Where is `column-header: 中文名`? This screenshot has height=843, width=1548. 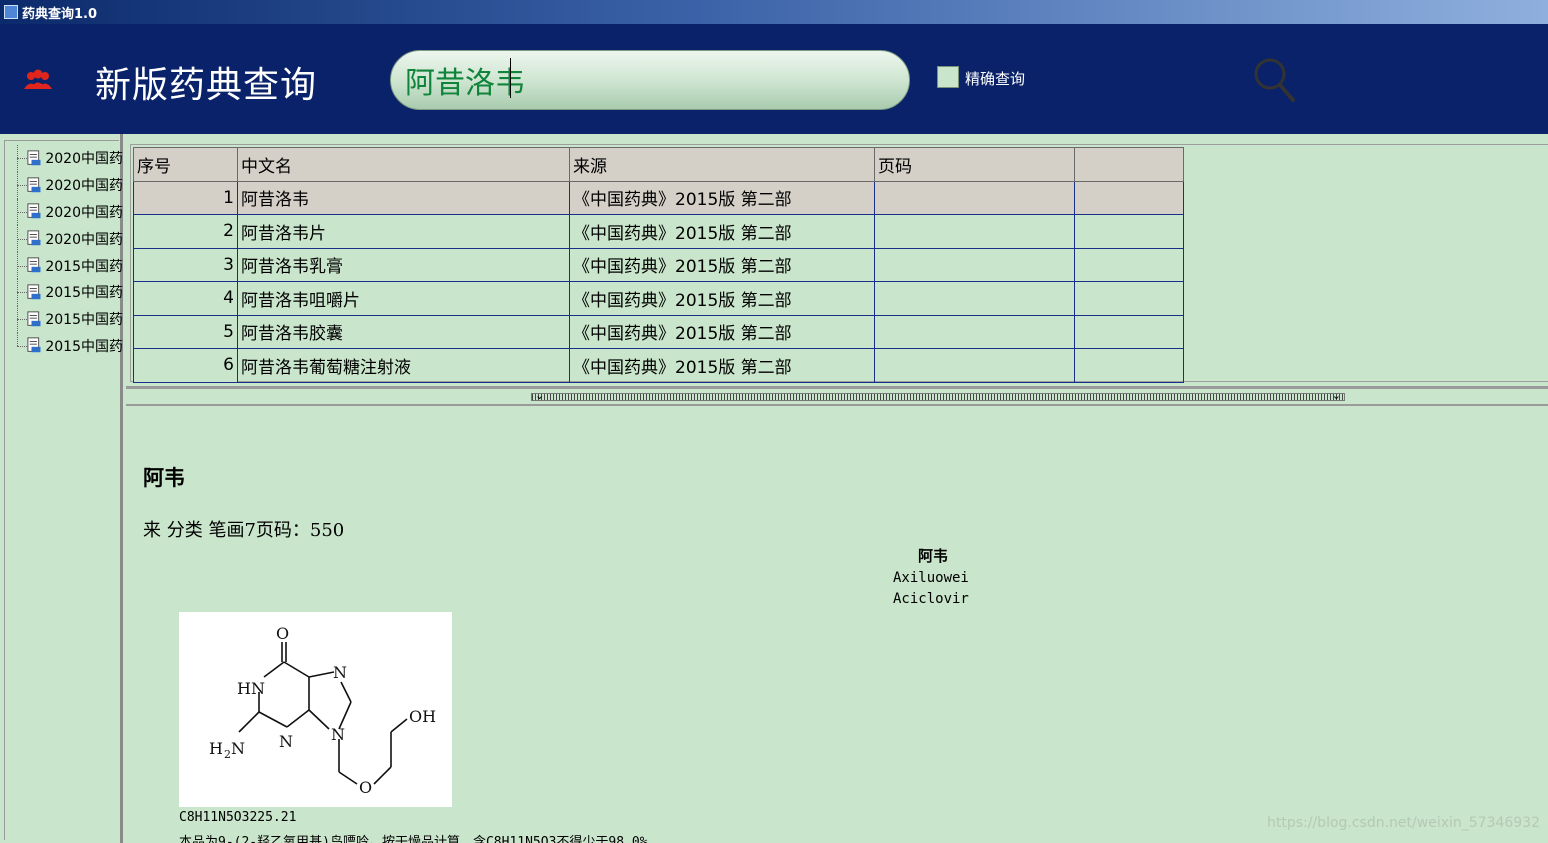 column-header: 中文名 is located at coordinates (403, 164).